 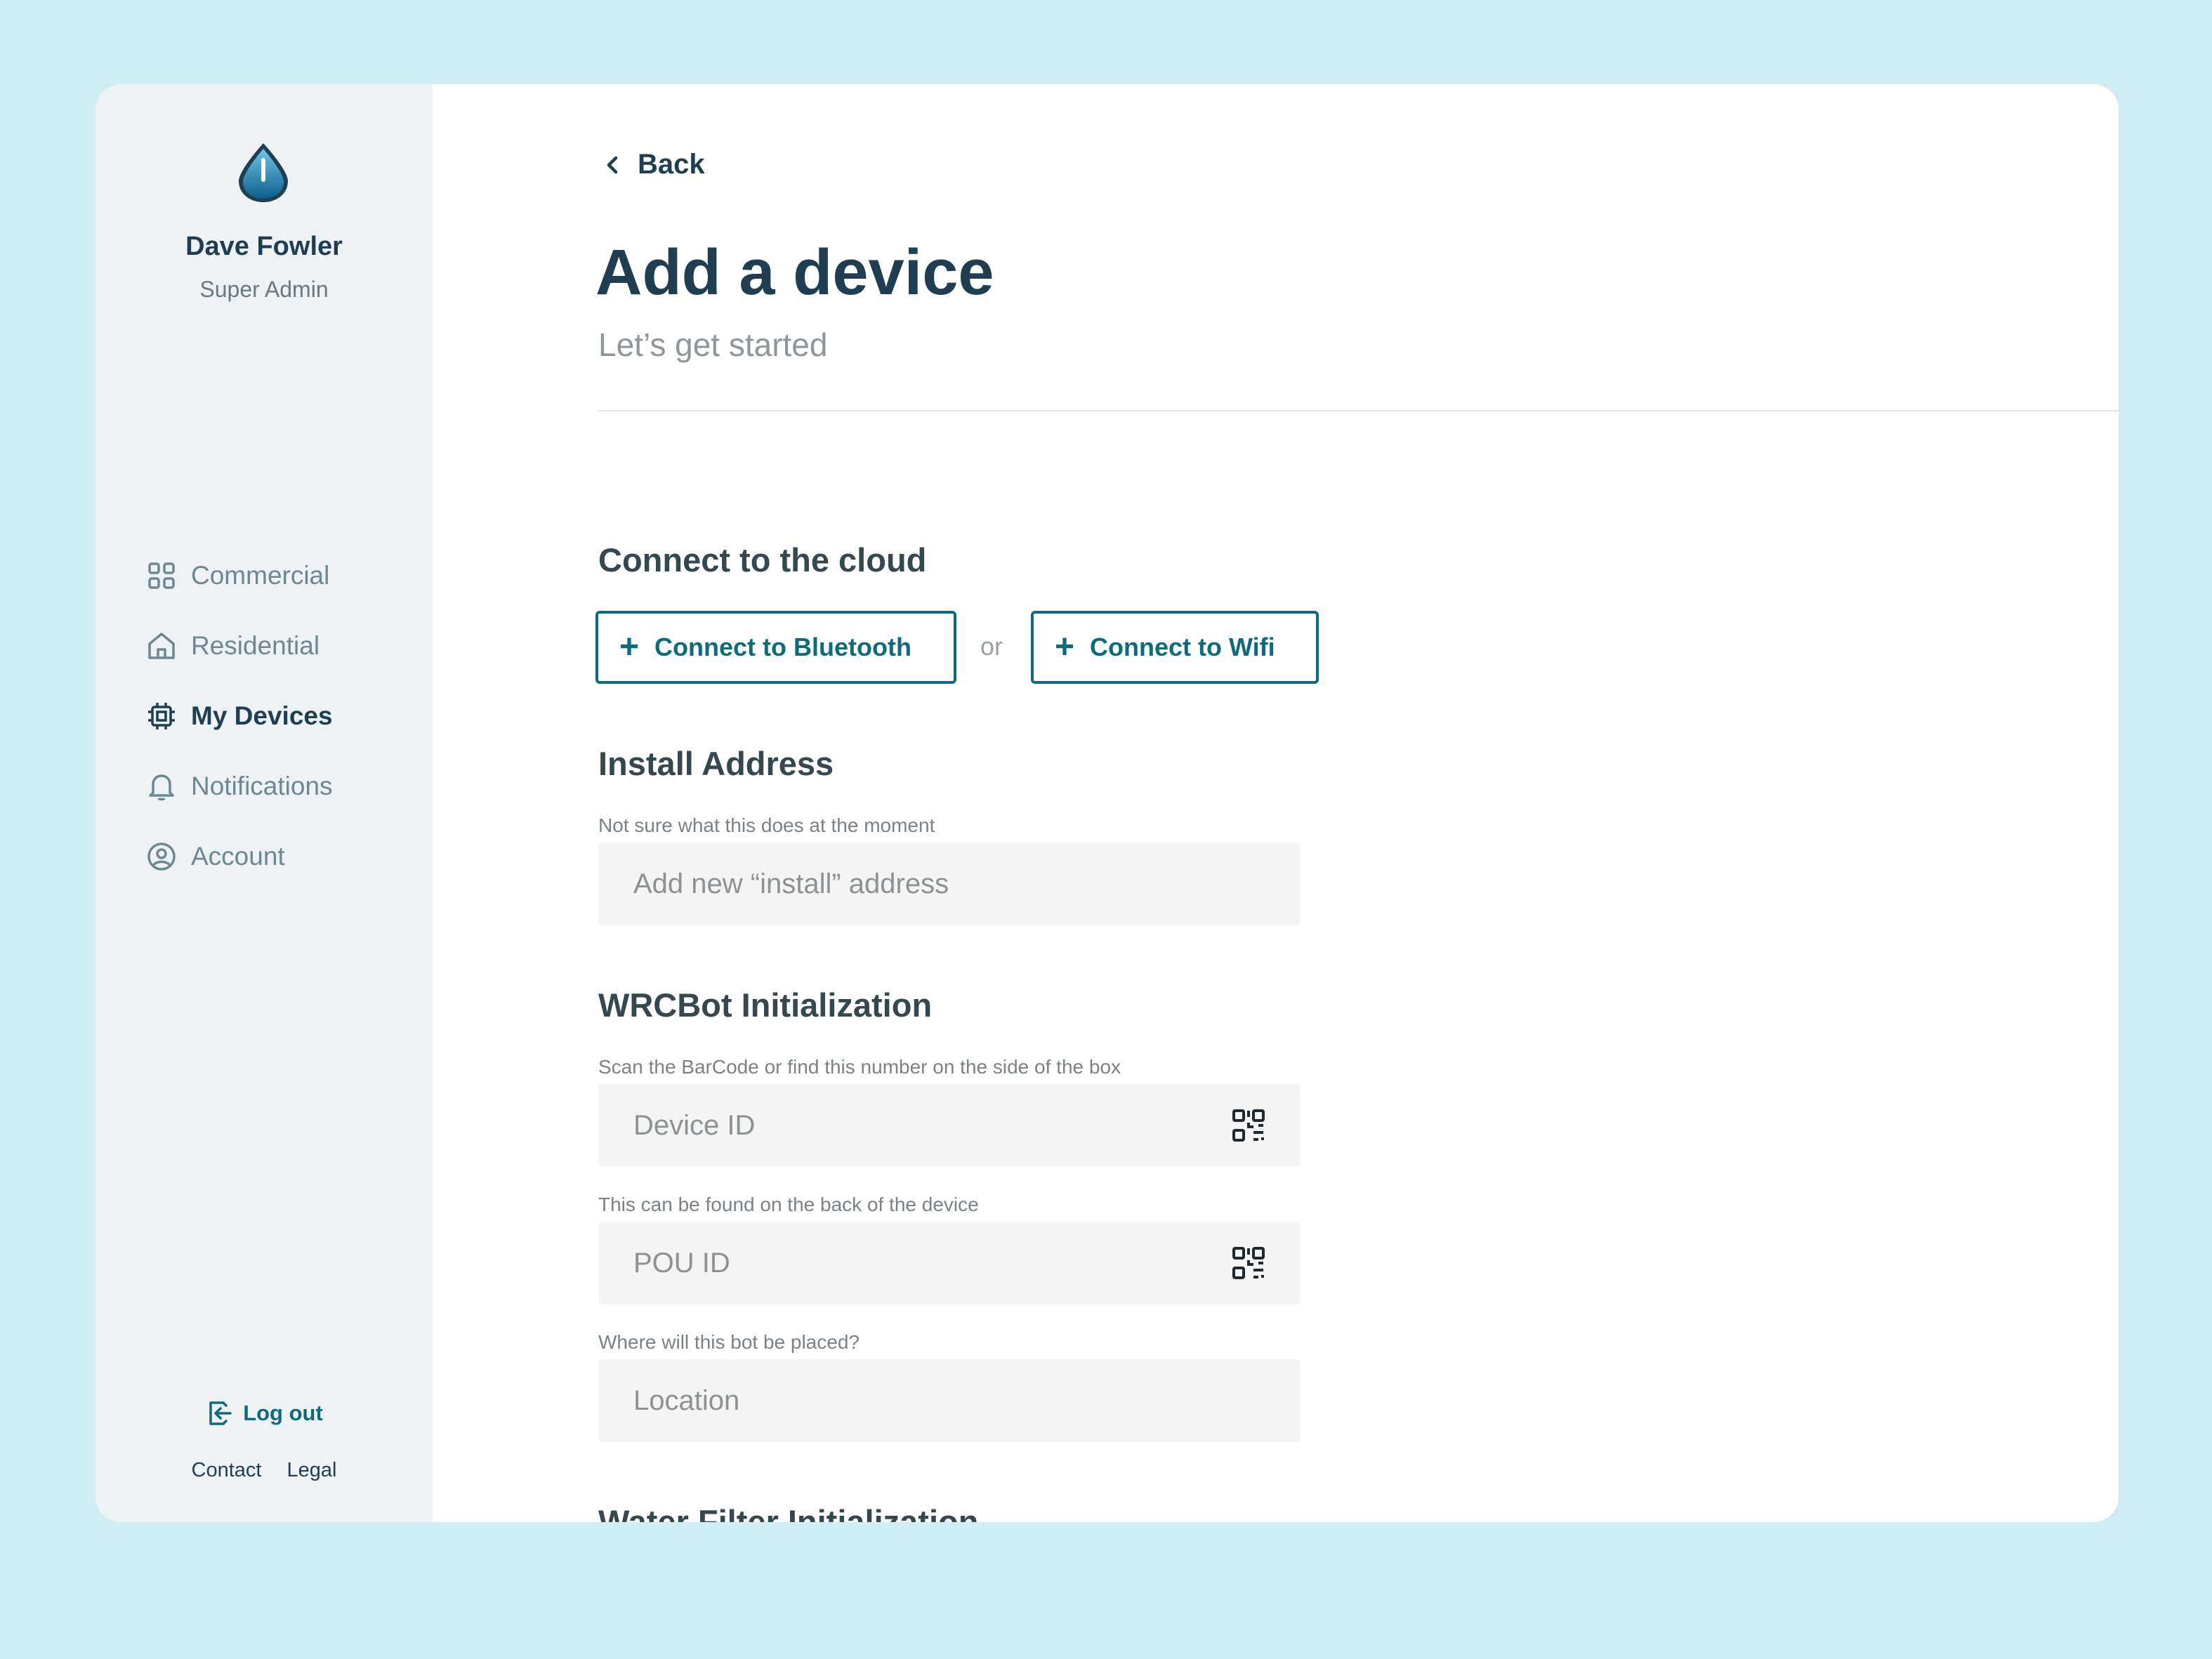 I want to click on user-circle-icon, so click(x=161, y=857).